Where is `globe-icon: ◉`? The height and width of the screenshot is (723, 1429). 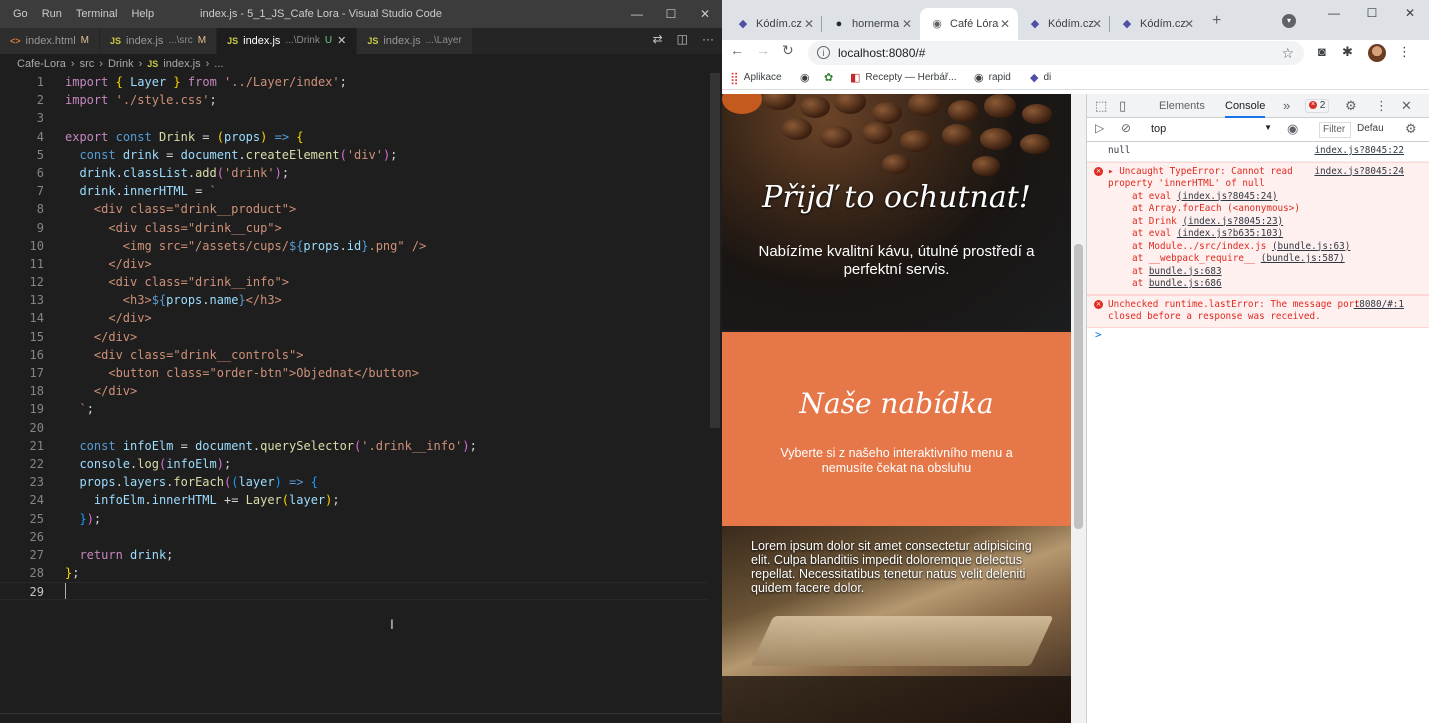 globe-icon: ◉ is located at coordinates (805, 78).